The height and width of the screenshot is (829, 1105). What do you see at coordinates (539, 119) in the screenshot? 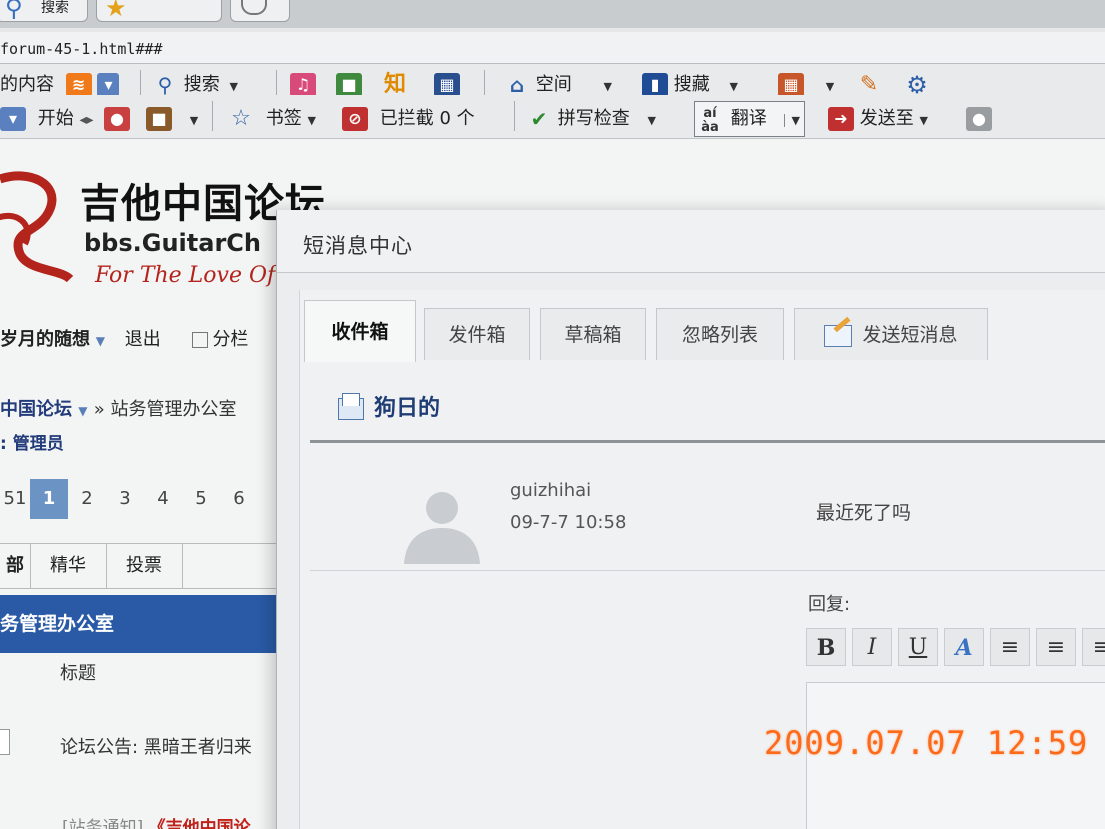
I see `spellcheck-icon: ✔` at bounding box center [539, 119].